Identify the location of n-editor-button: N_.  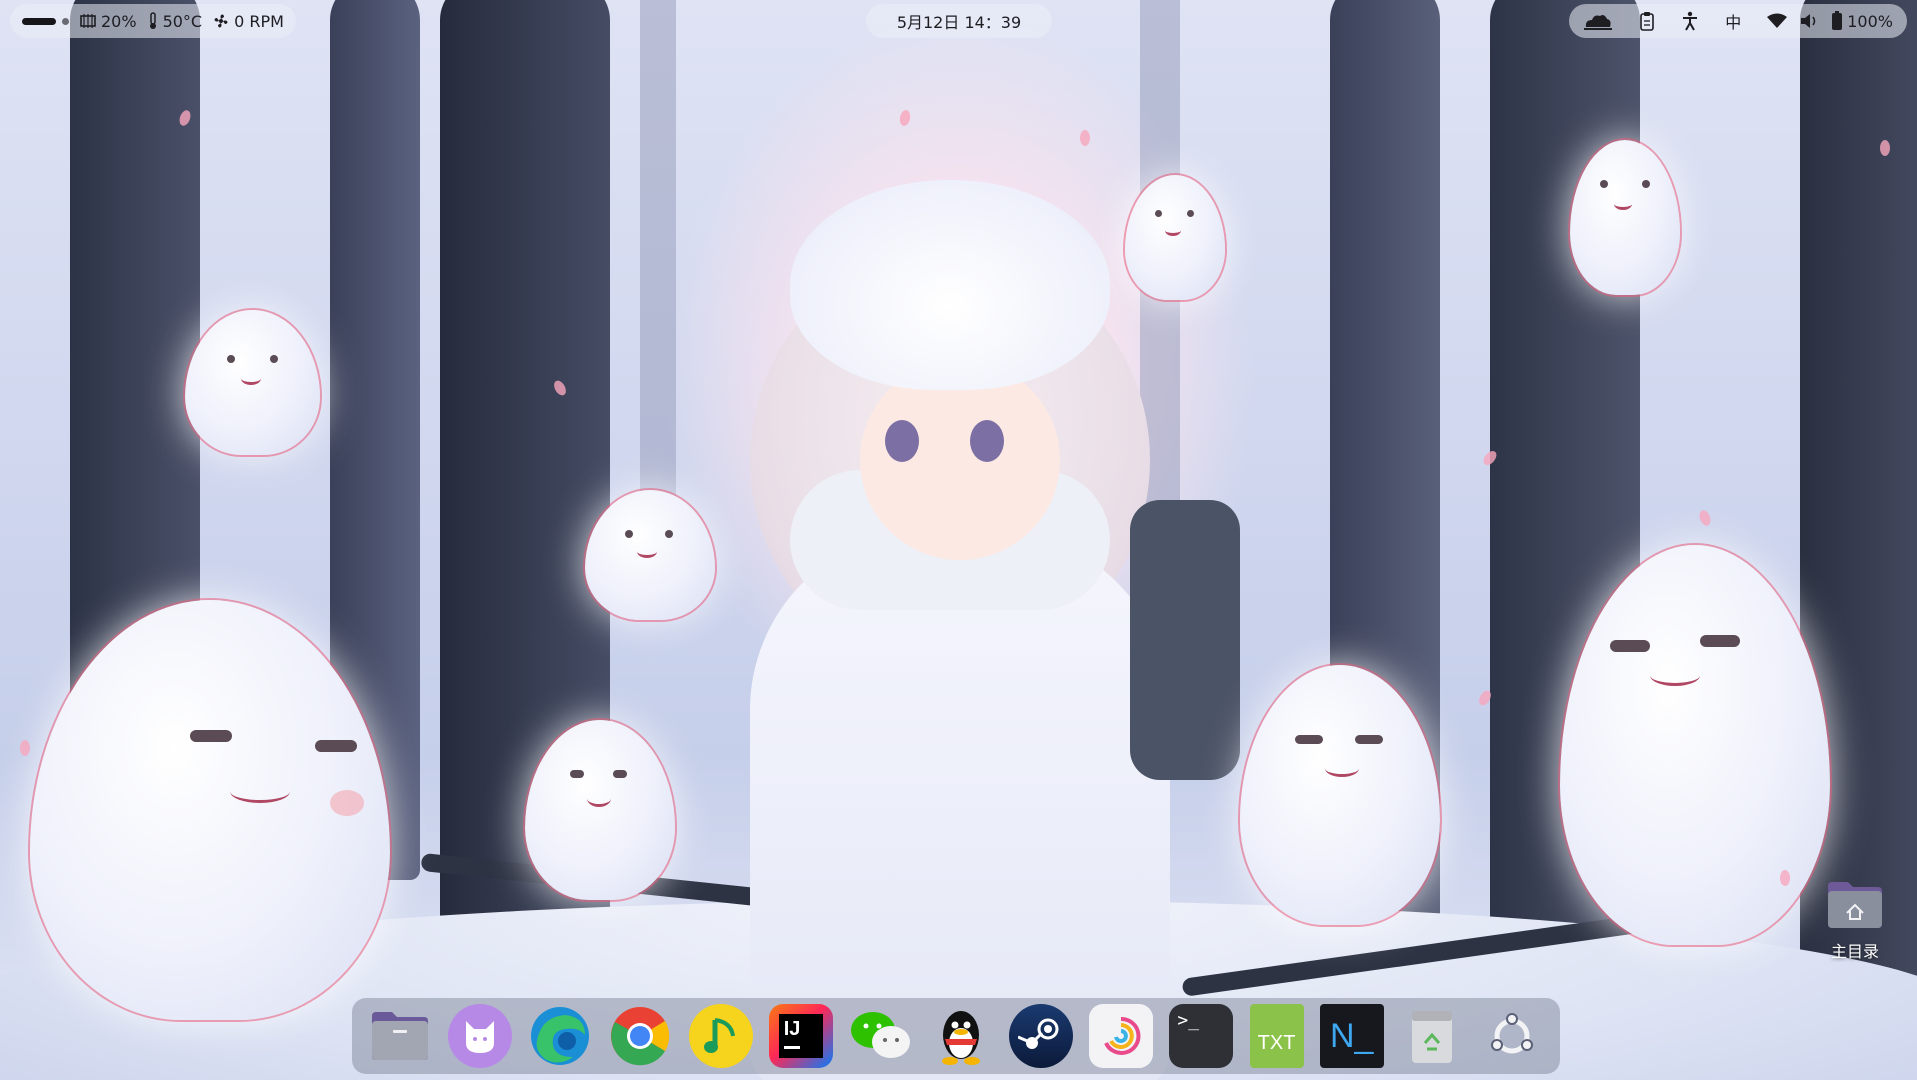
(1351, 1036).